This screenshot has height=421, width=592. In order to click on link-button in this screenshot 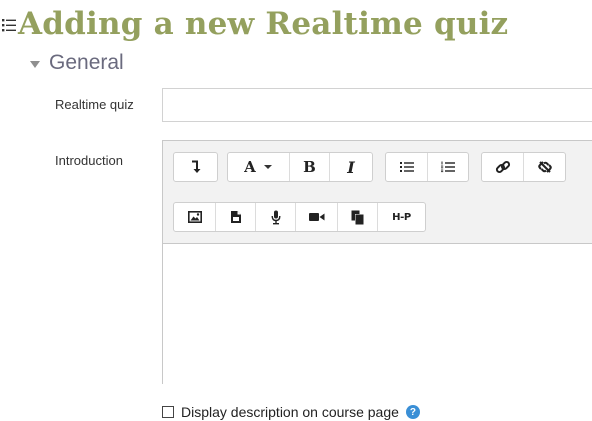, I will do `click(503, 167)`.